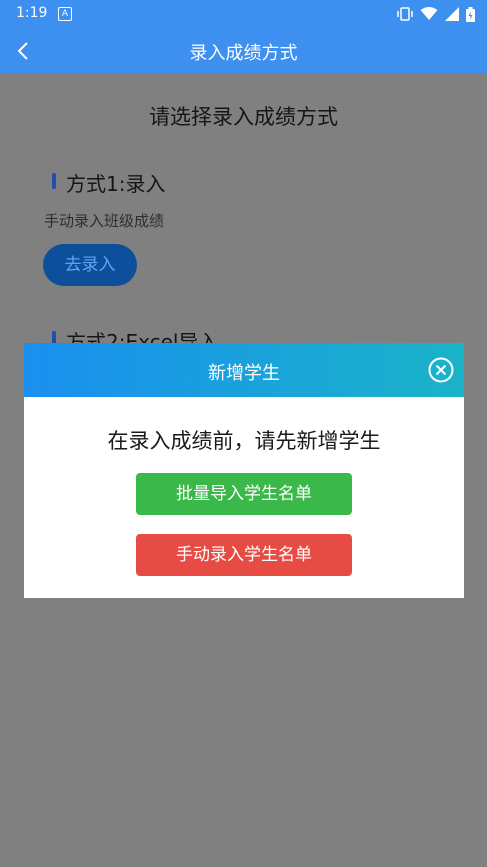 The image size is (487, 867). Describe the element at coordinates (32, 13) in the screenshot. I see `status-time: 1:19` at that location.